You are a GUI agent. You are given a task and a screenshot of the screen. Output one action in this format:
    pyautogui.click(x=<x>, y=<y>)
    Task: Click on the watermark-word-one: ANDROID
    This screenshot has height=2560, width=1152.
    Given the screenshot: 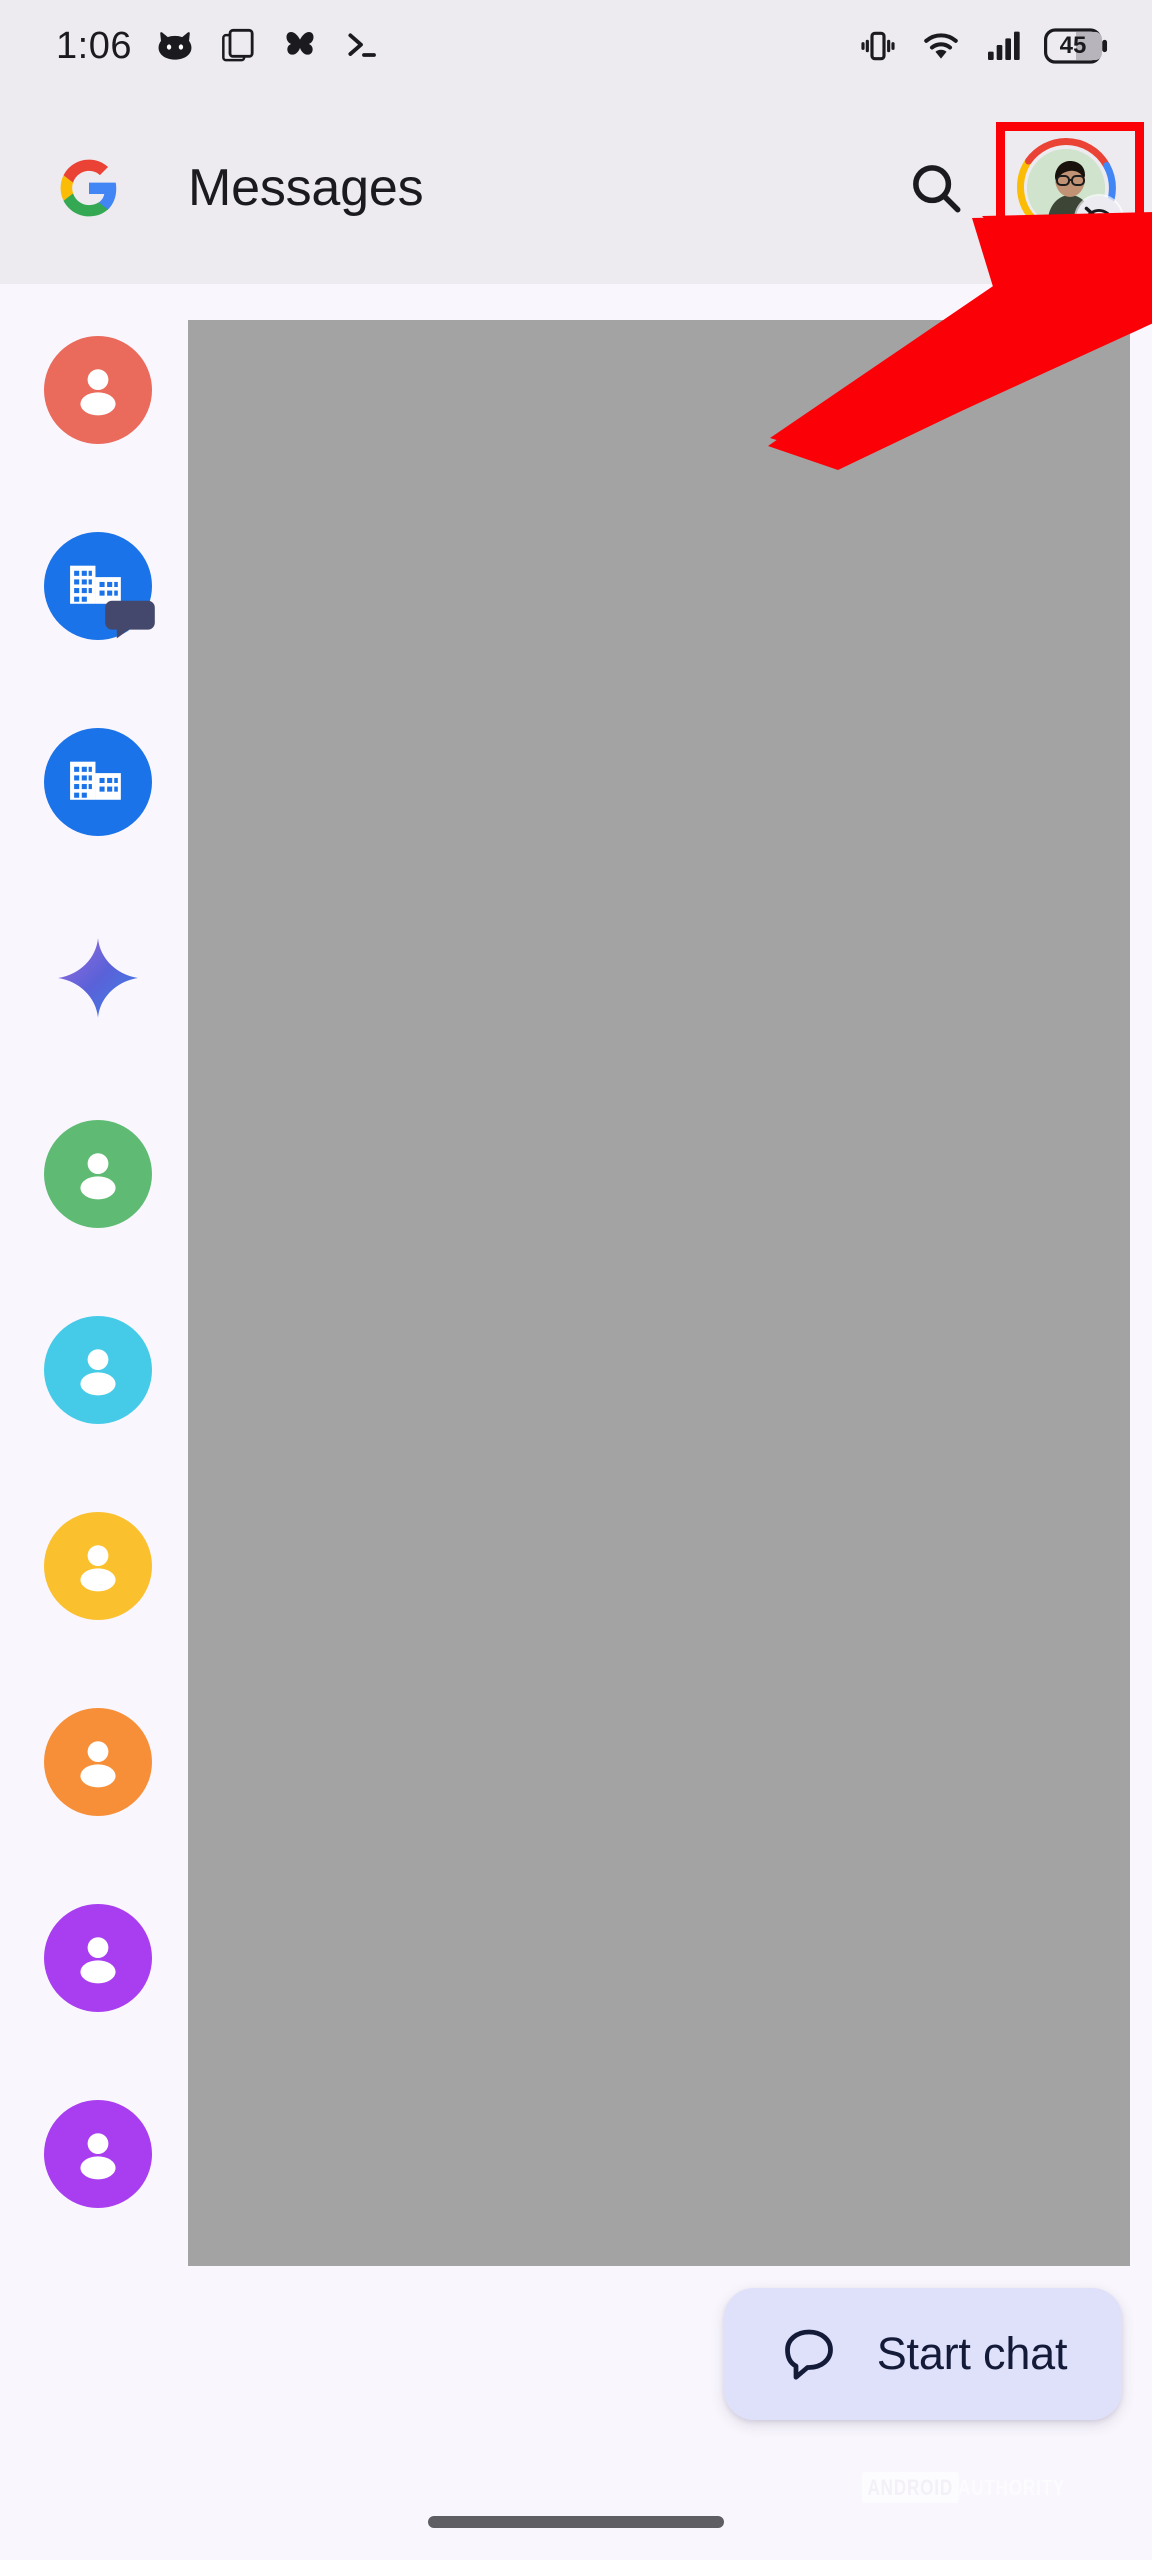 What is the action you would take?
    pyautogui.click(x=910, y=2487)
    